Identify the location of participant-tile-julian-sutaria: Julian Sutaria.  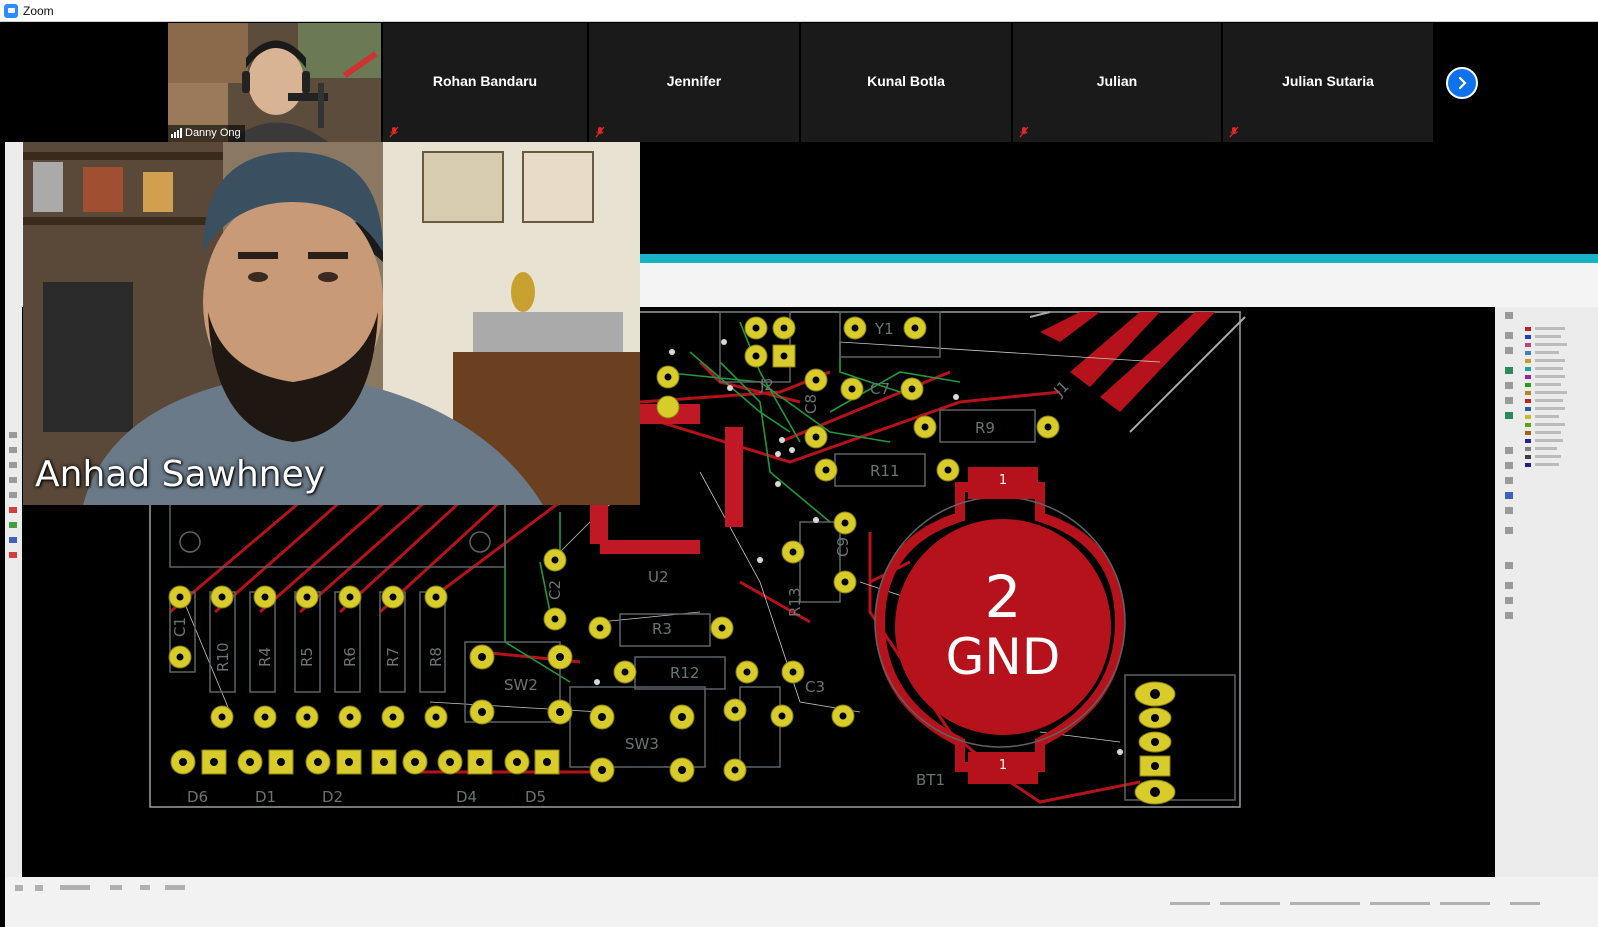
(1328, 82).